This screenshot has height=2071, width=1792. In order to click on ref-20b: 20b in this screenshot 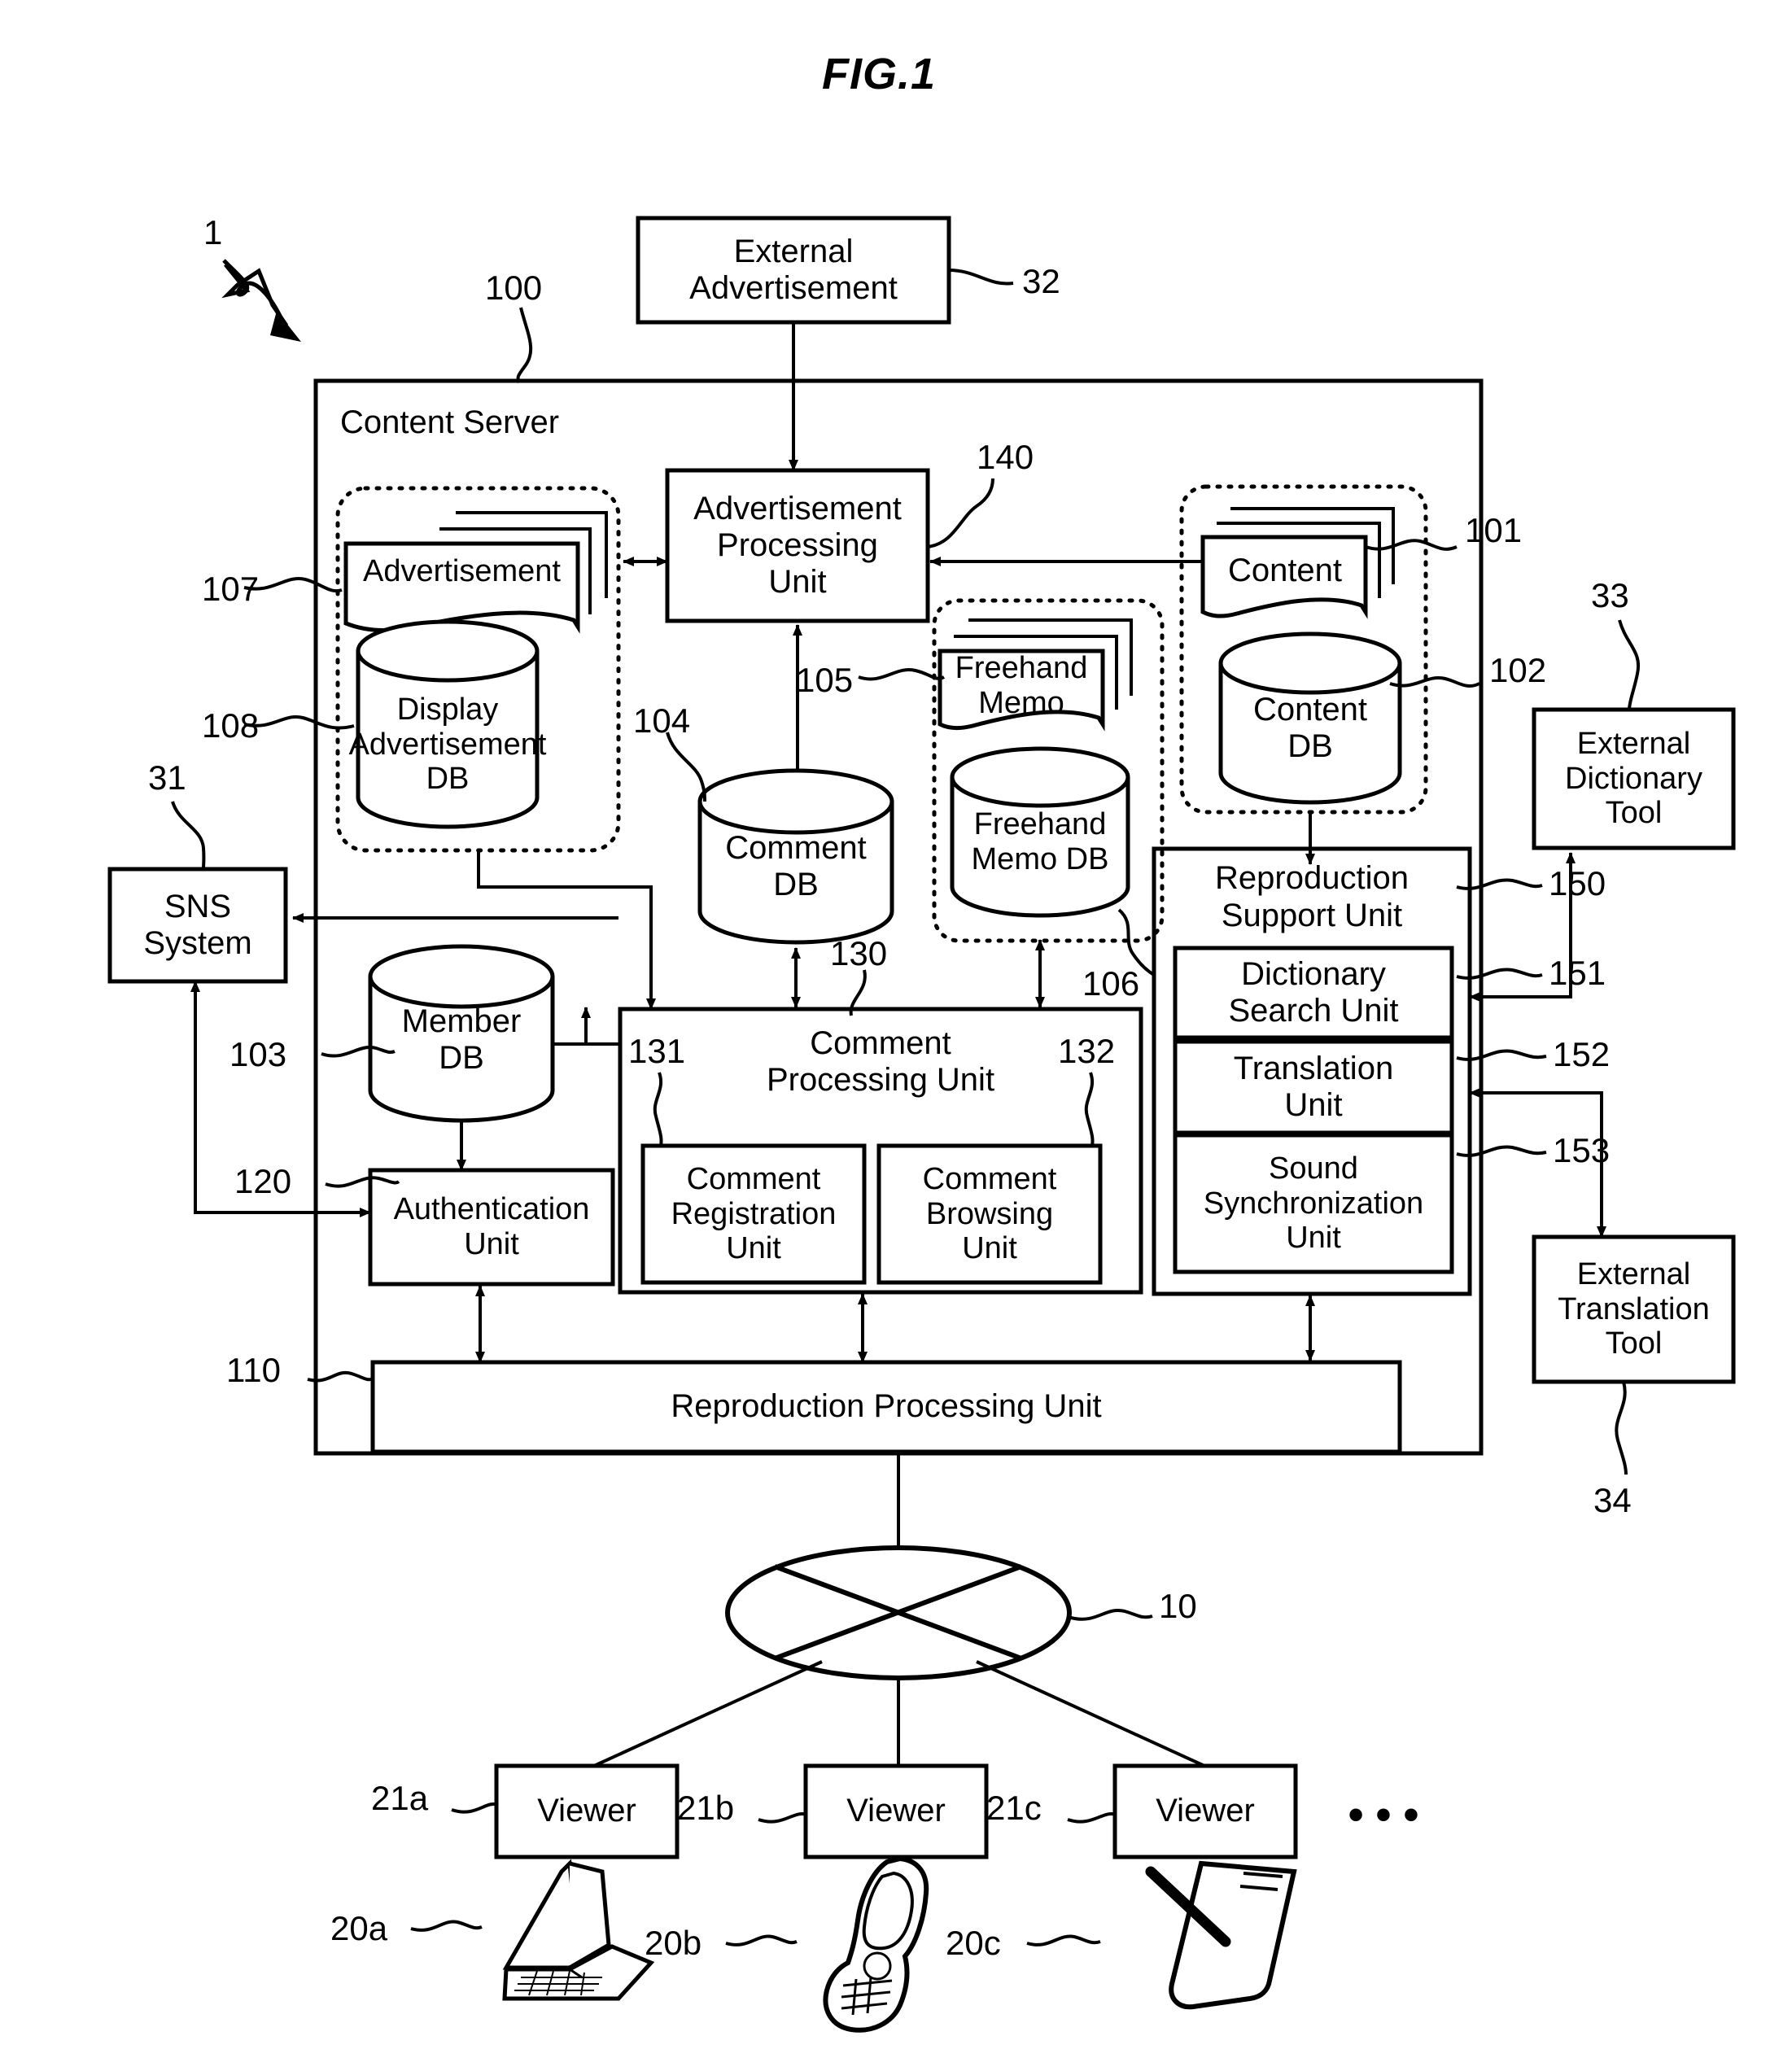, I will do `click(673, 1943)`.